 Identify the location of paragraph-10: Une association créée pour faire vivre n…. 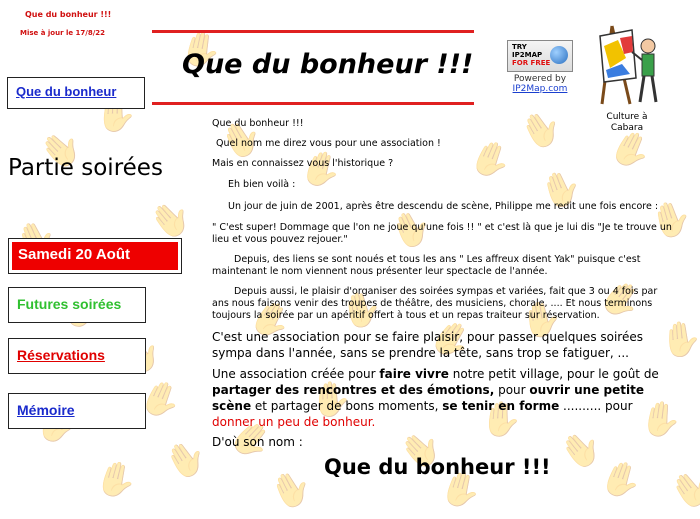
(444, 398).